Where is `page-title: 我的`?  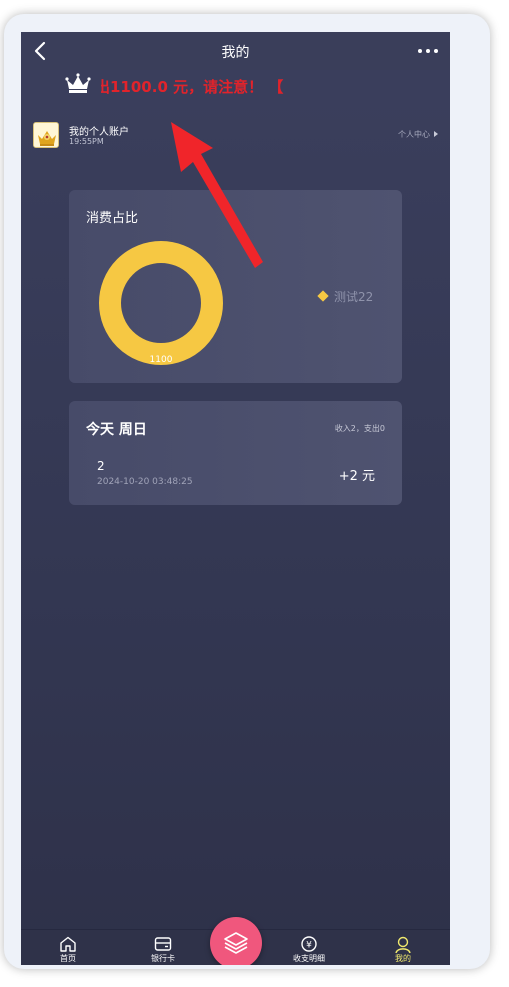
page-title: 我的 is located at coordinates (235, 53).